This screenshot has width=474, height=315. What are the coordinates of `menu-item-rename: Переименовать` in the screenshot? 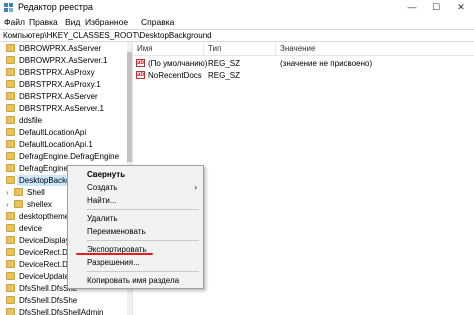 It's located at (135, 232).